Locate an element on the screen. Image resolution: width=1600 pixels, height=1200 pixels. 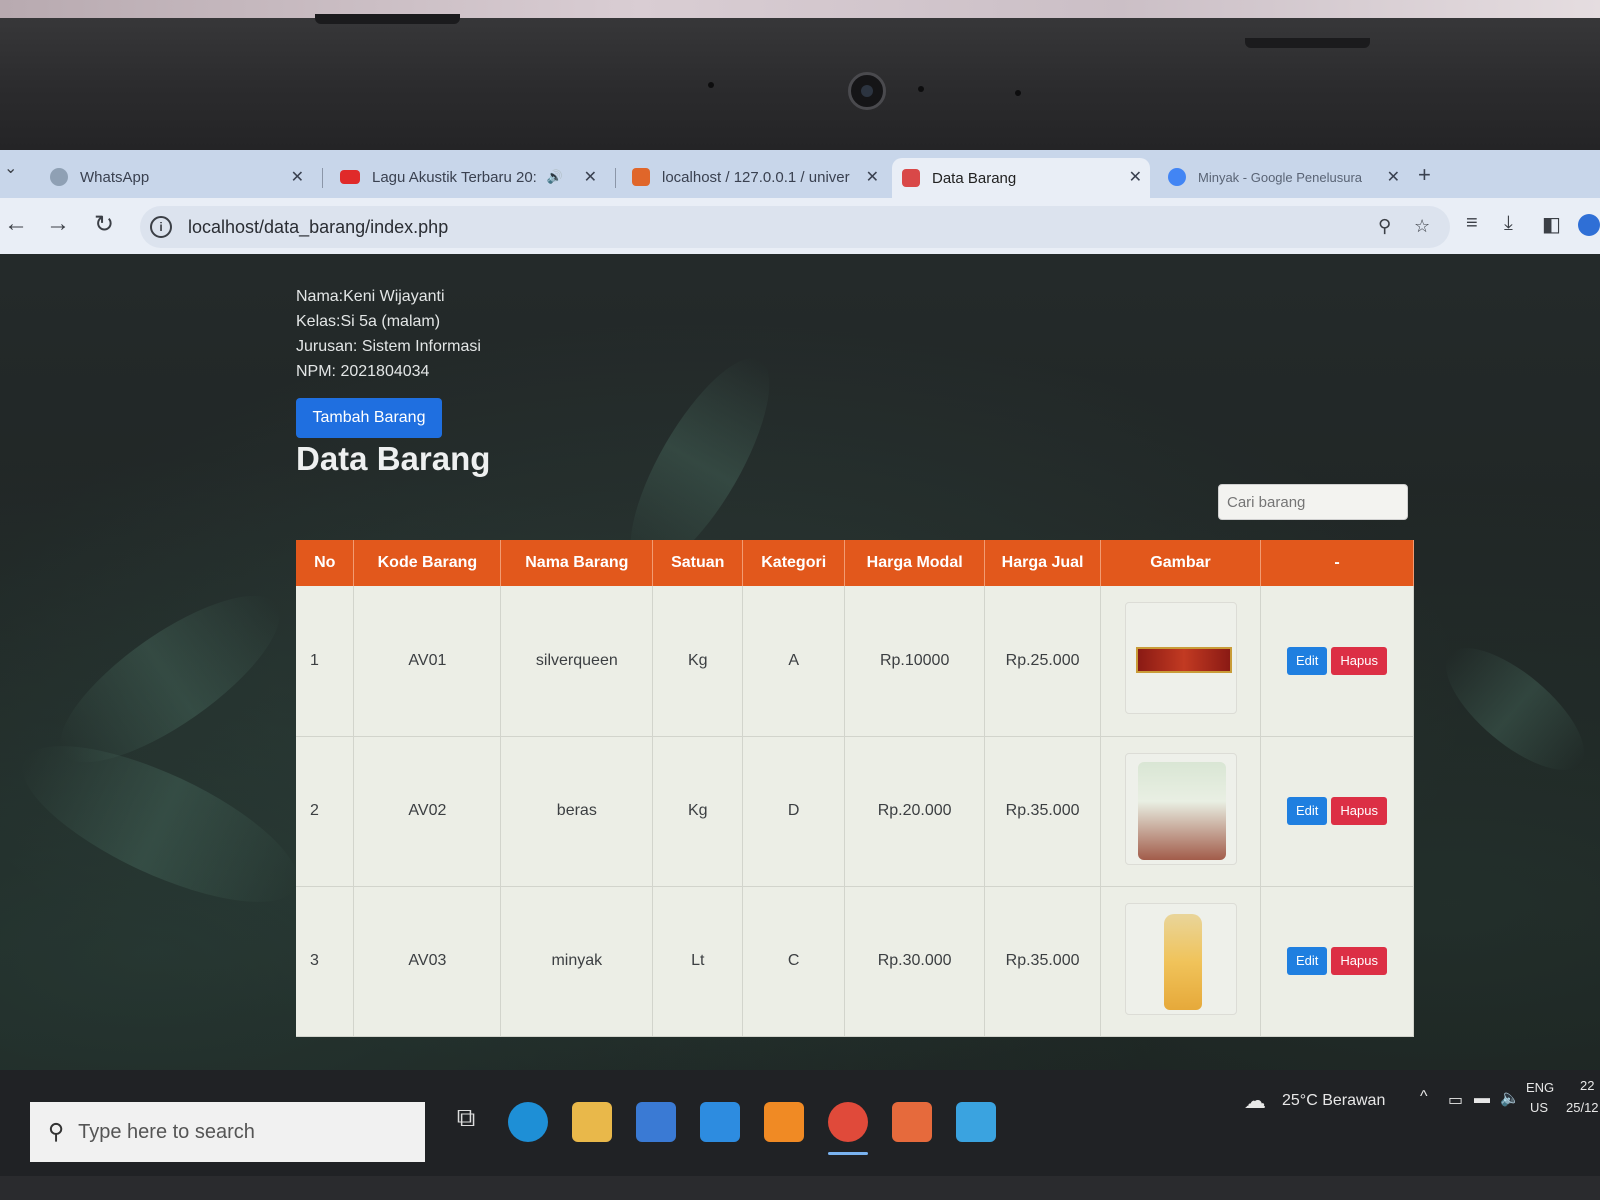
mail-icon is located at coordinates (720, 1122).